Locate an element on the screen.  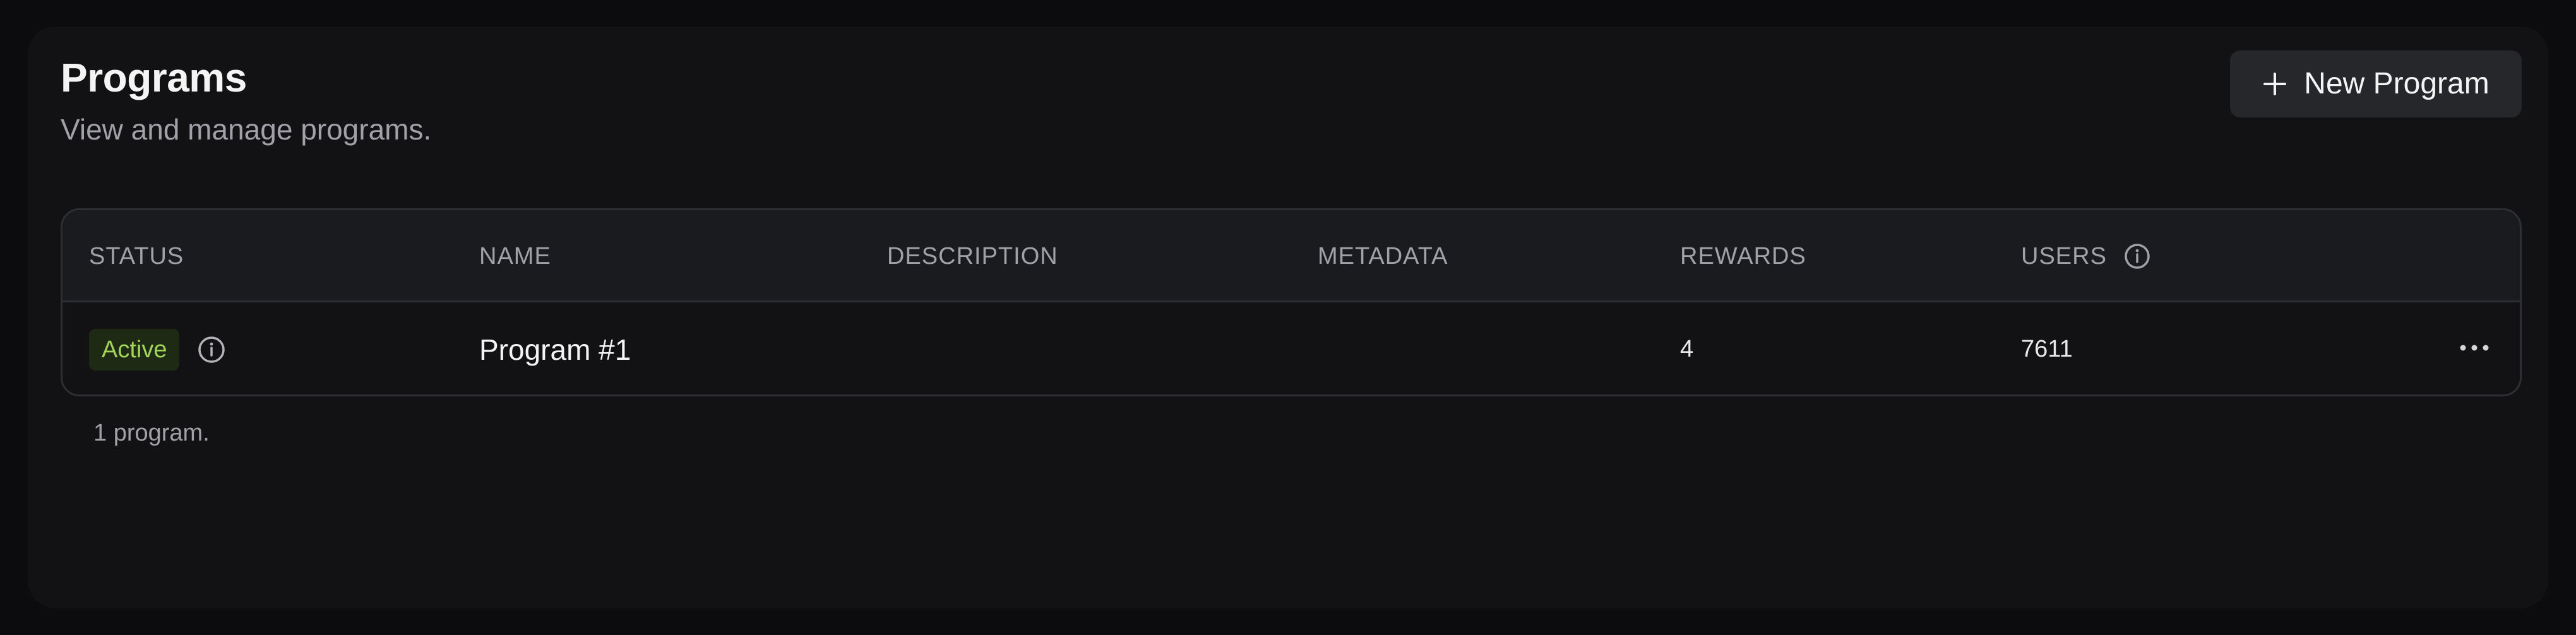
row-actions-button is located at coordinates (2474, 348).